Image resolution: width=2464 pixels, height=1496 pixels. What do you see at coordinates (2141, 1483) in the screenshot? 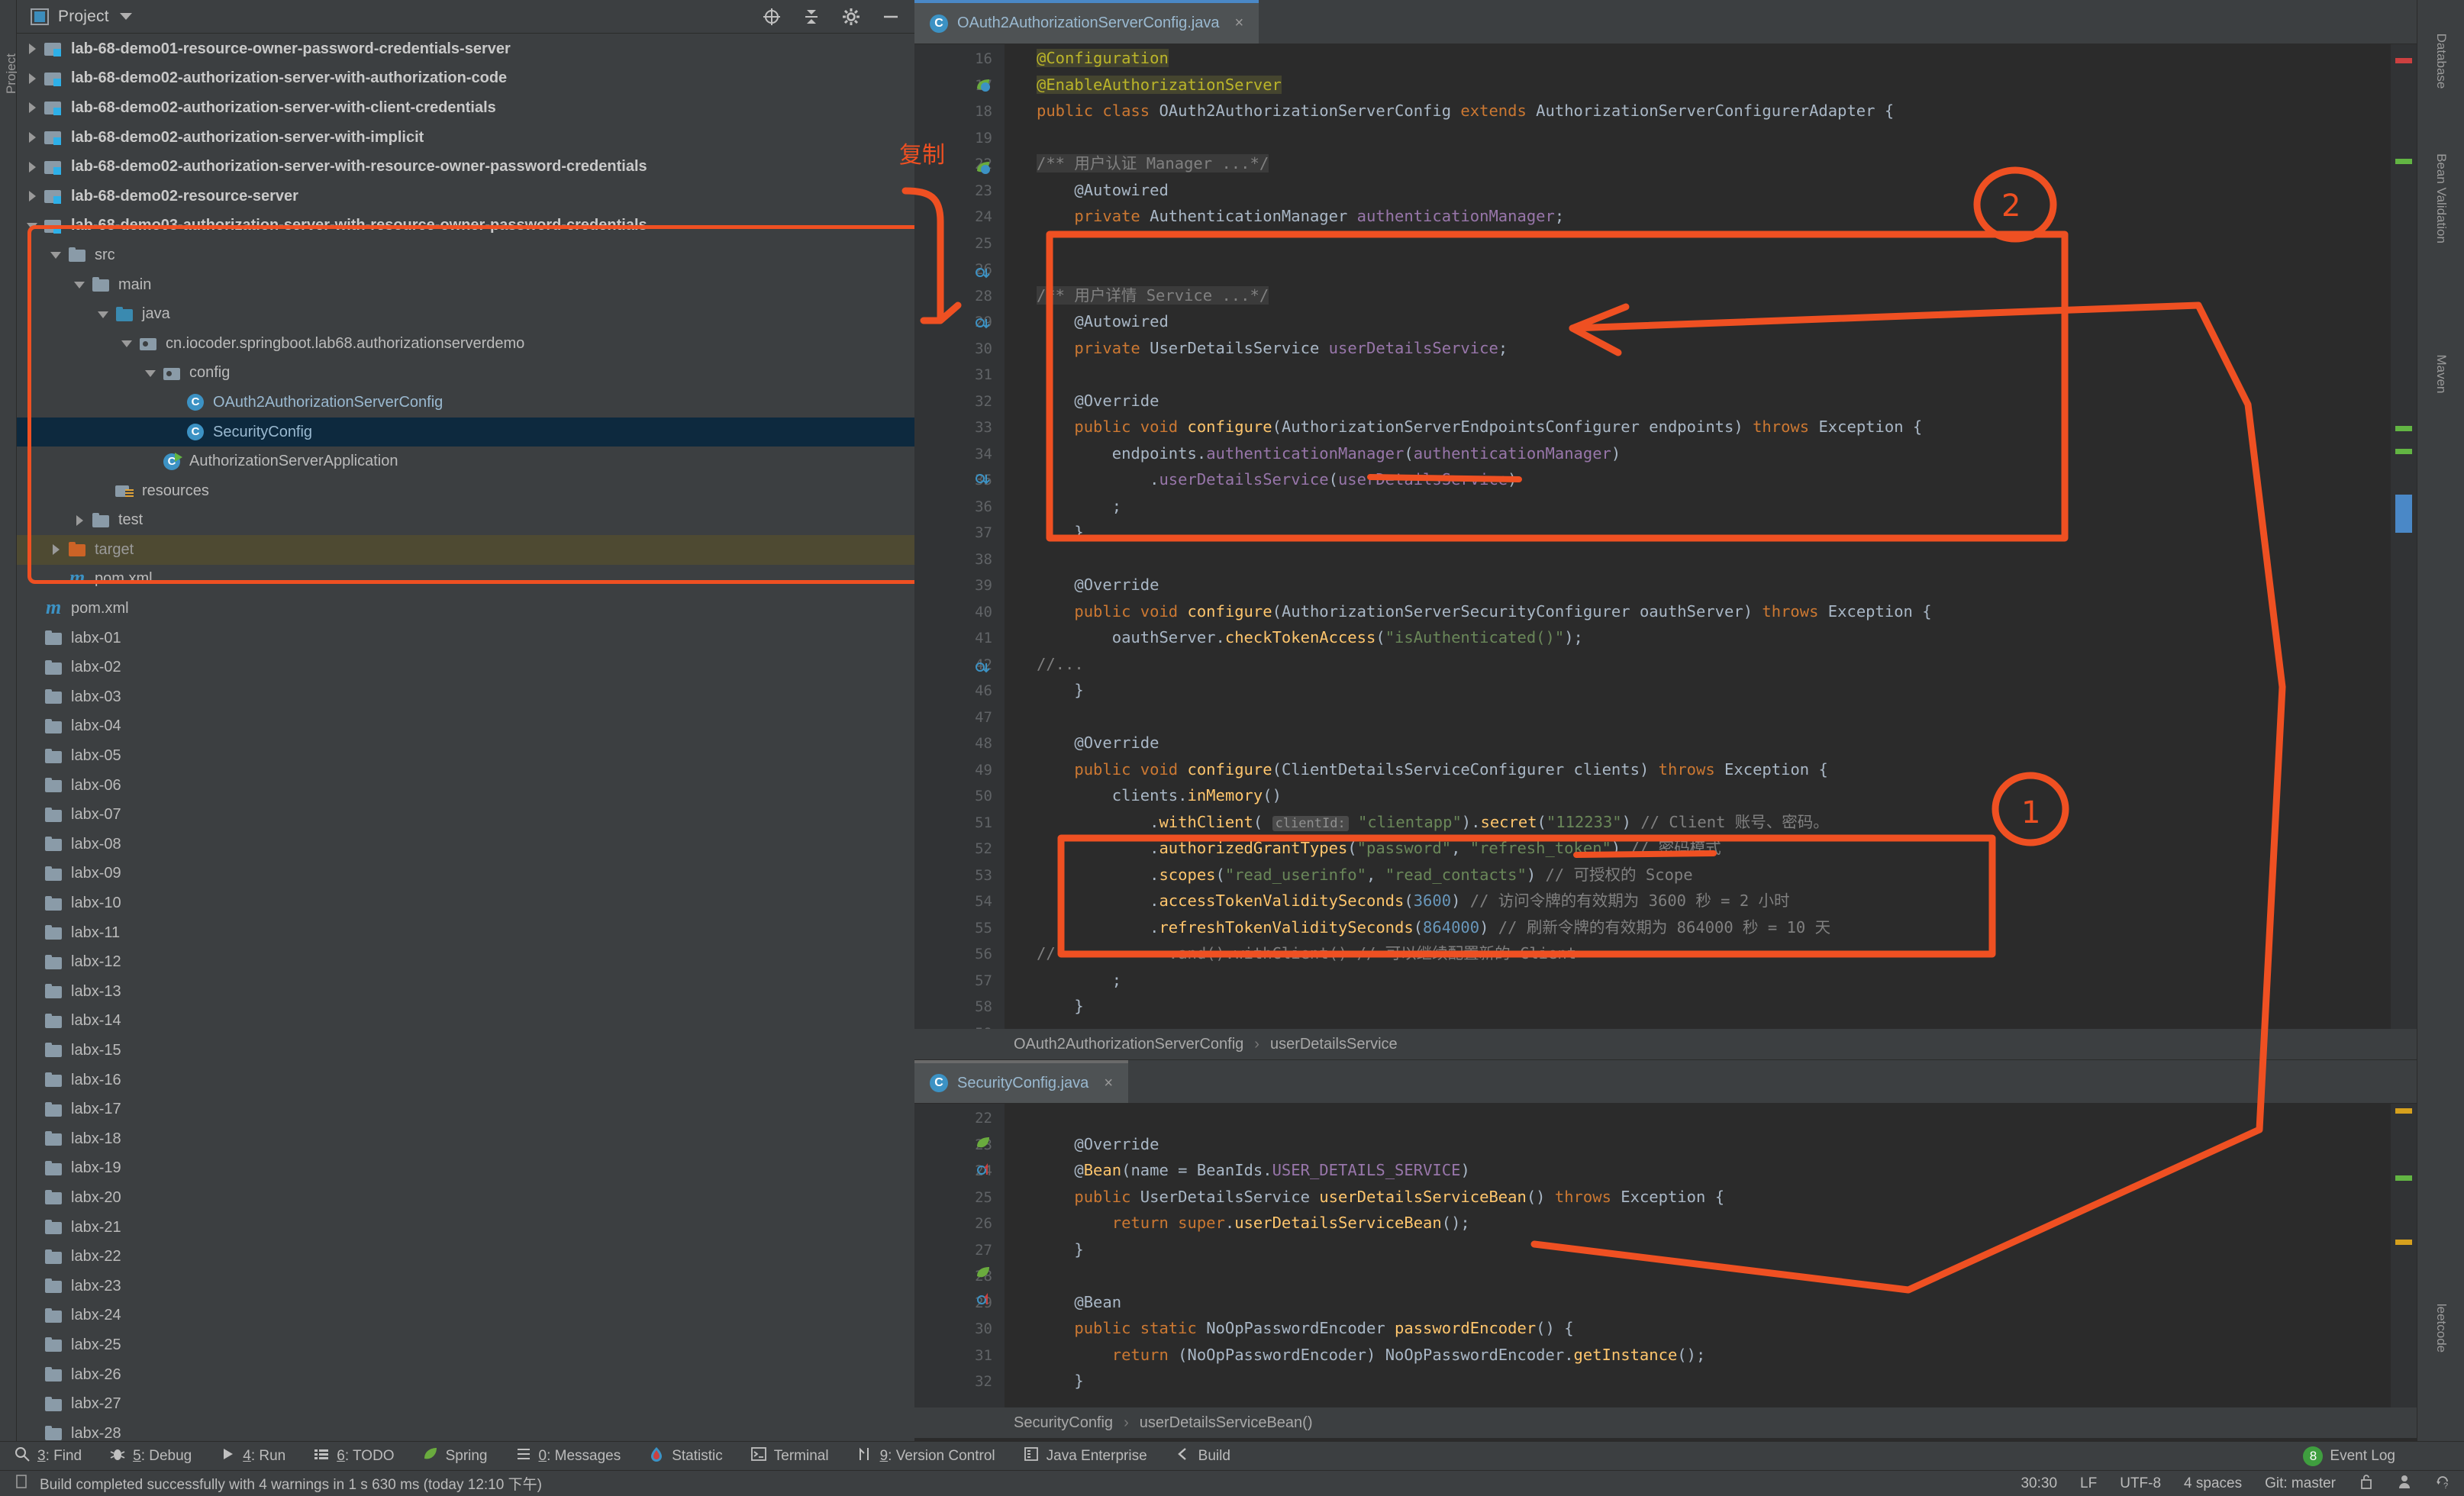
I see `file-encoding: UTF-8` at bounding box center [2141, 1483].